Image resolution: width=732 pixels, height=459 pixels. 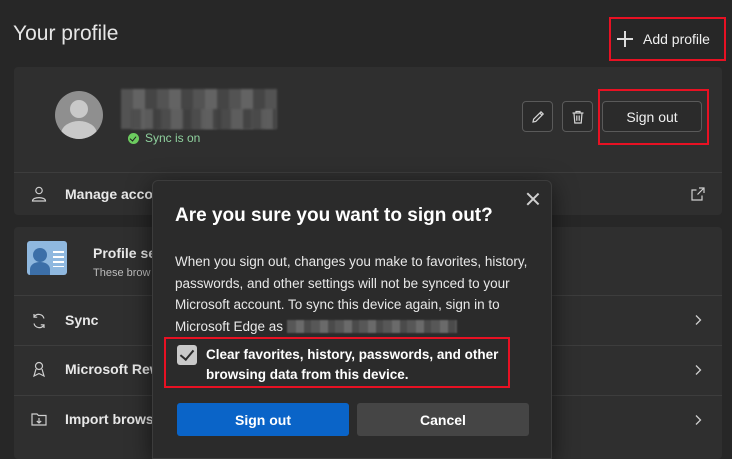 I want to click on add-profile-button: Add profile, so click(x=667, y=39).